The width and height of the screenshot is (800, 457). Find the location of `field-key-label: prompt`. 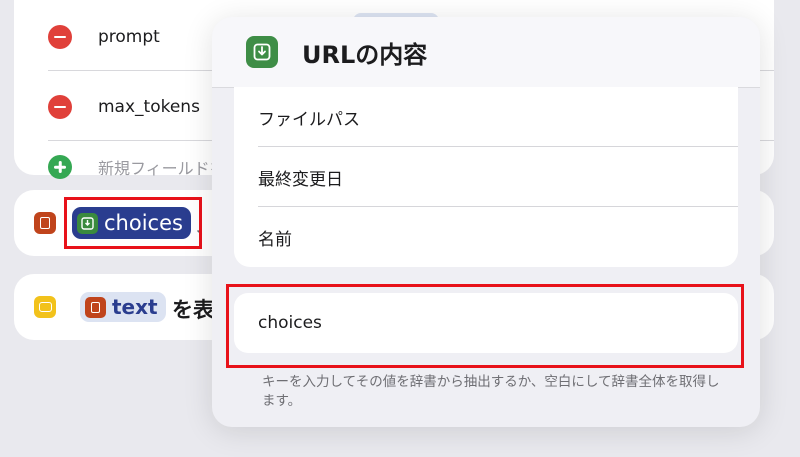

field-key-label: prompt is located at coordinates (129, 37).